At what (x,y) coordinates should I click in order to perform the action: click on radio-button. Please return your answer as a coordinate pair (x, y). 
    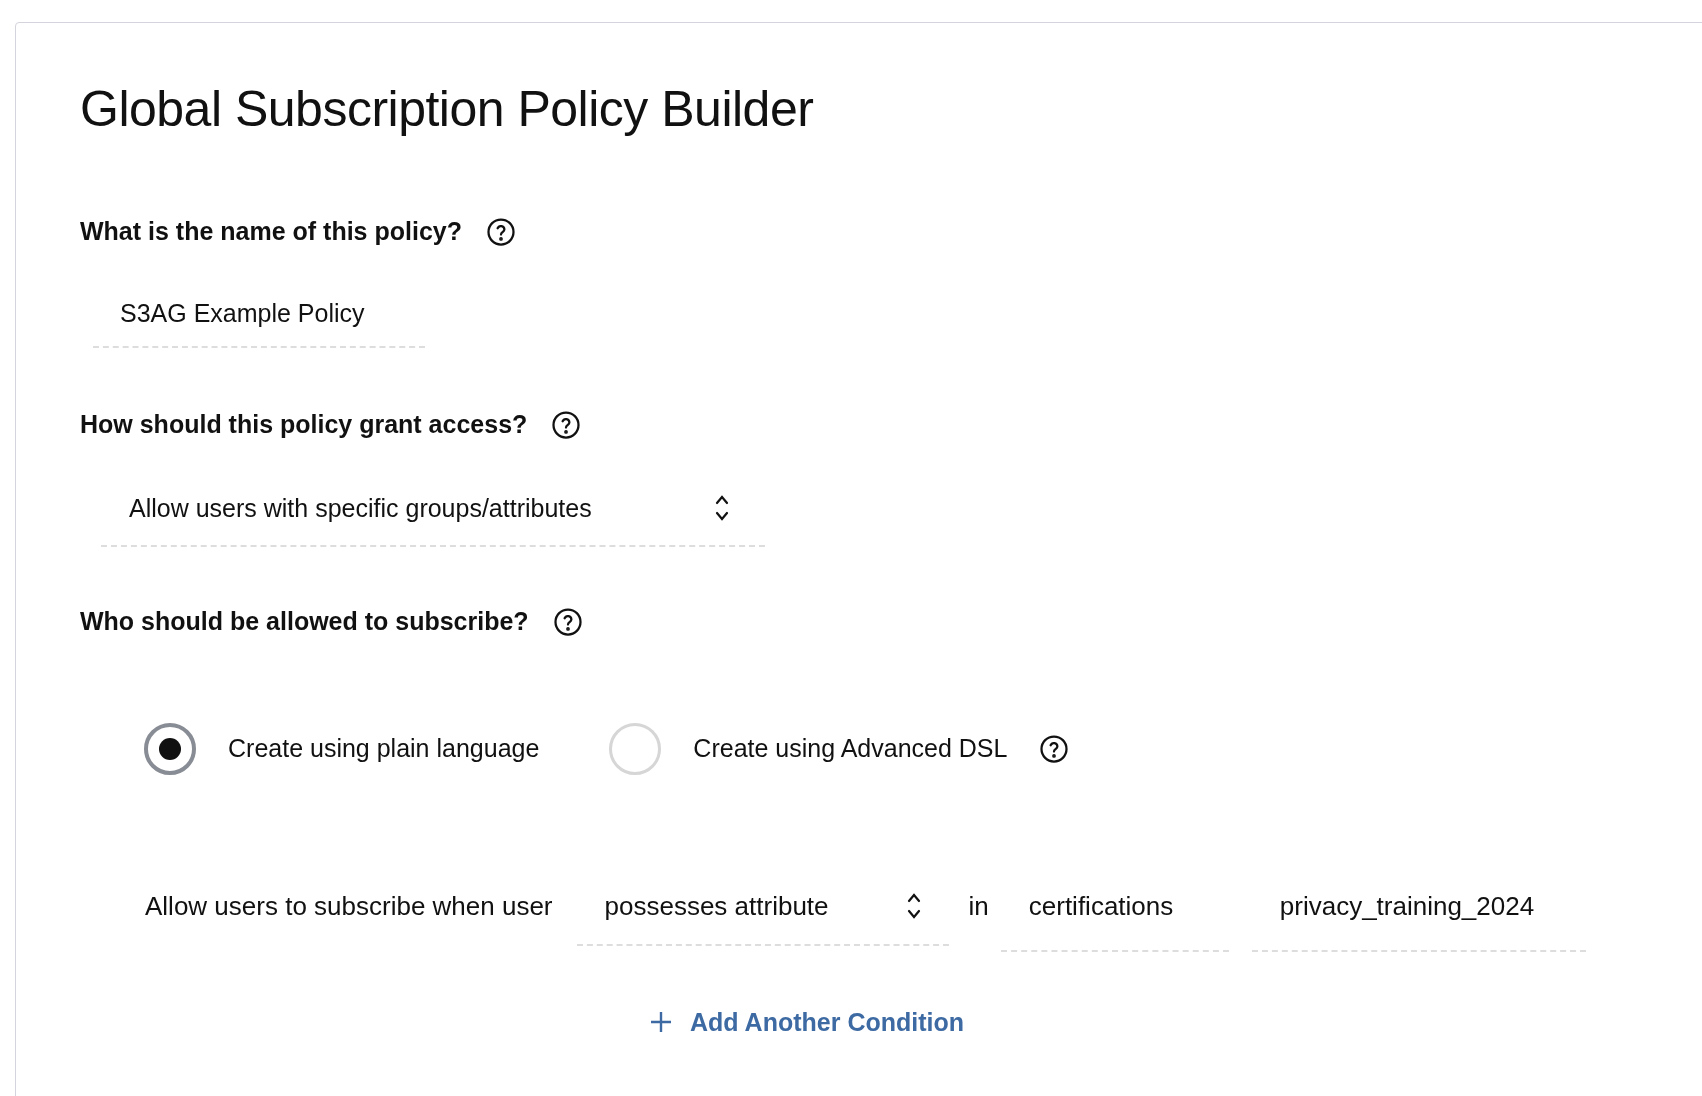
    Looking at the image, I should click on (170, 748).